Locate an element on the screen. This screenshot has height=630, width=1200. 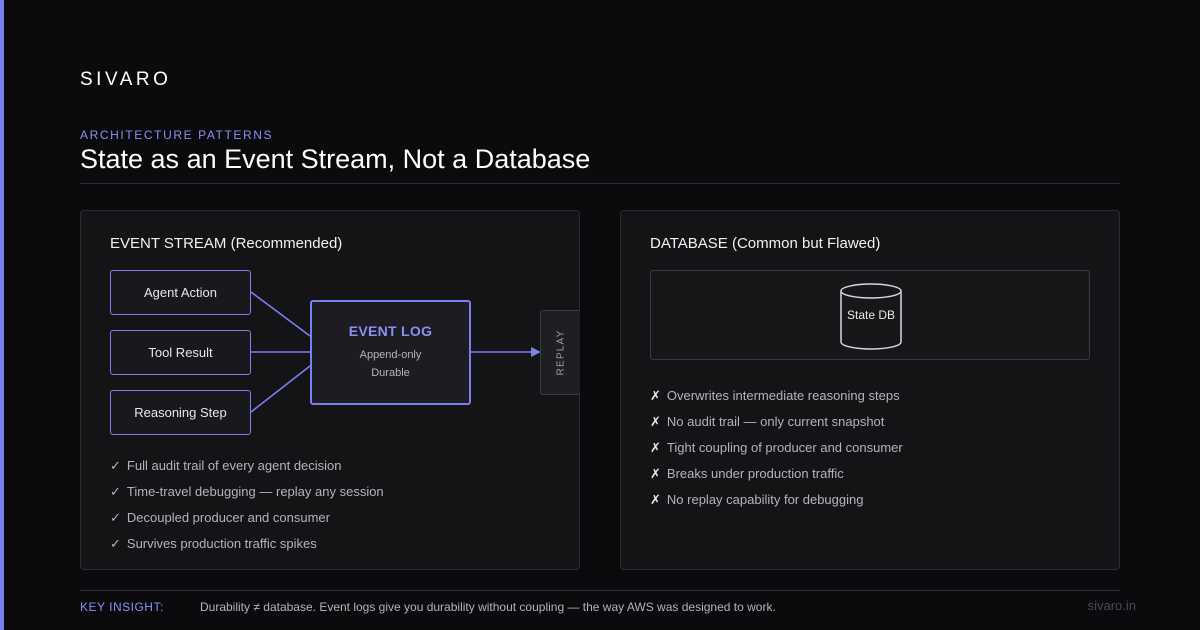
list-item: ✓ Survives production traffic spikes is located at coordinates (213, 543).